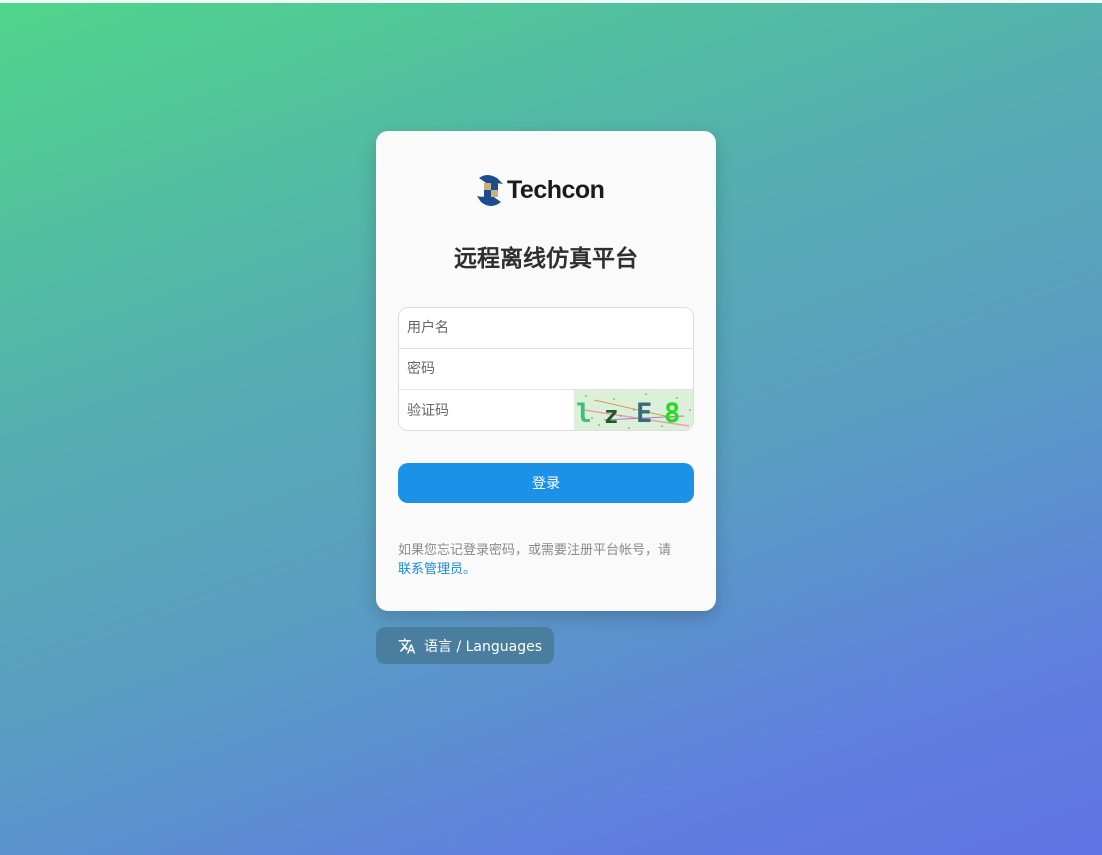  I want to click on username-field-row, so click(546, 328).